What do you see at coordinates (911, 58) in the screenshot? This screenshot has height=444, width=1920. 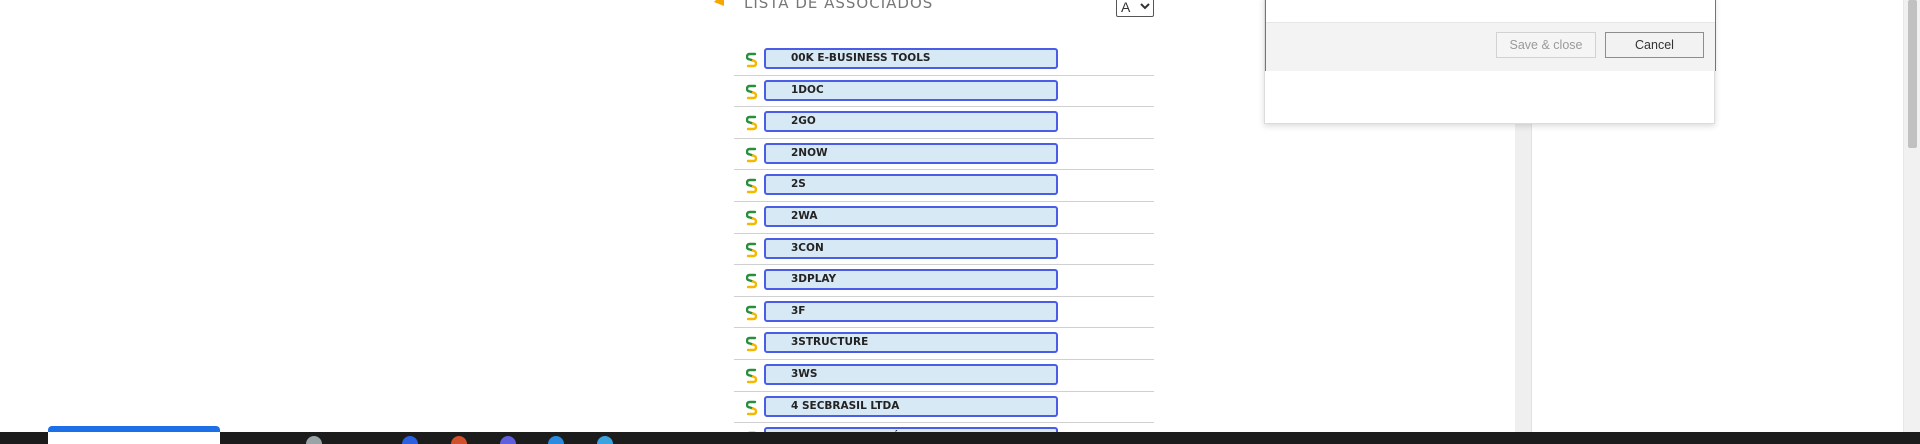 I see `associate-button: 00K E-BUSINESS TOOLS` at bounding box center [911, 58].